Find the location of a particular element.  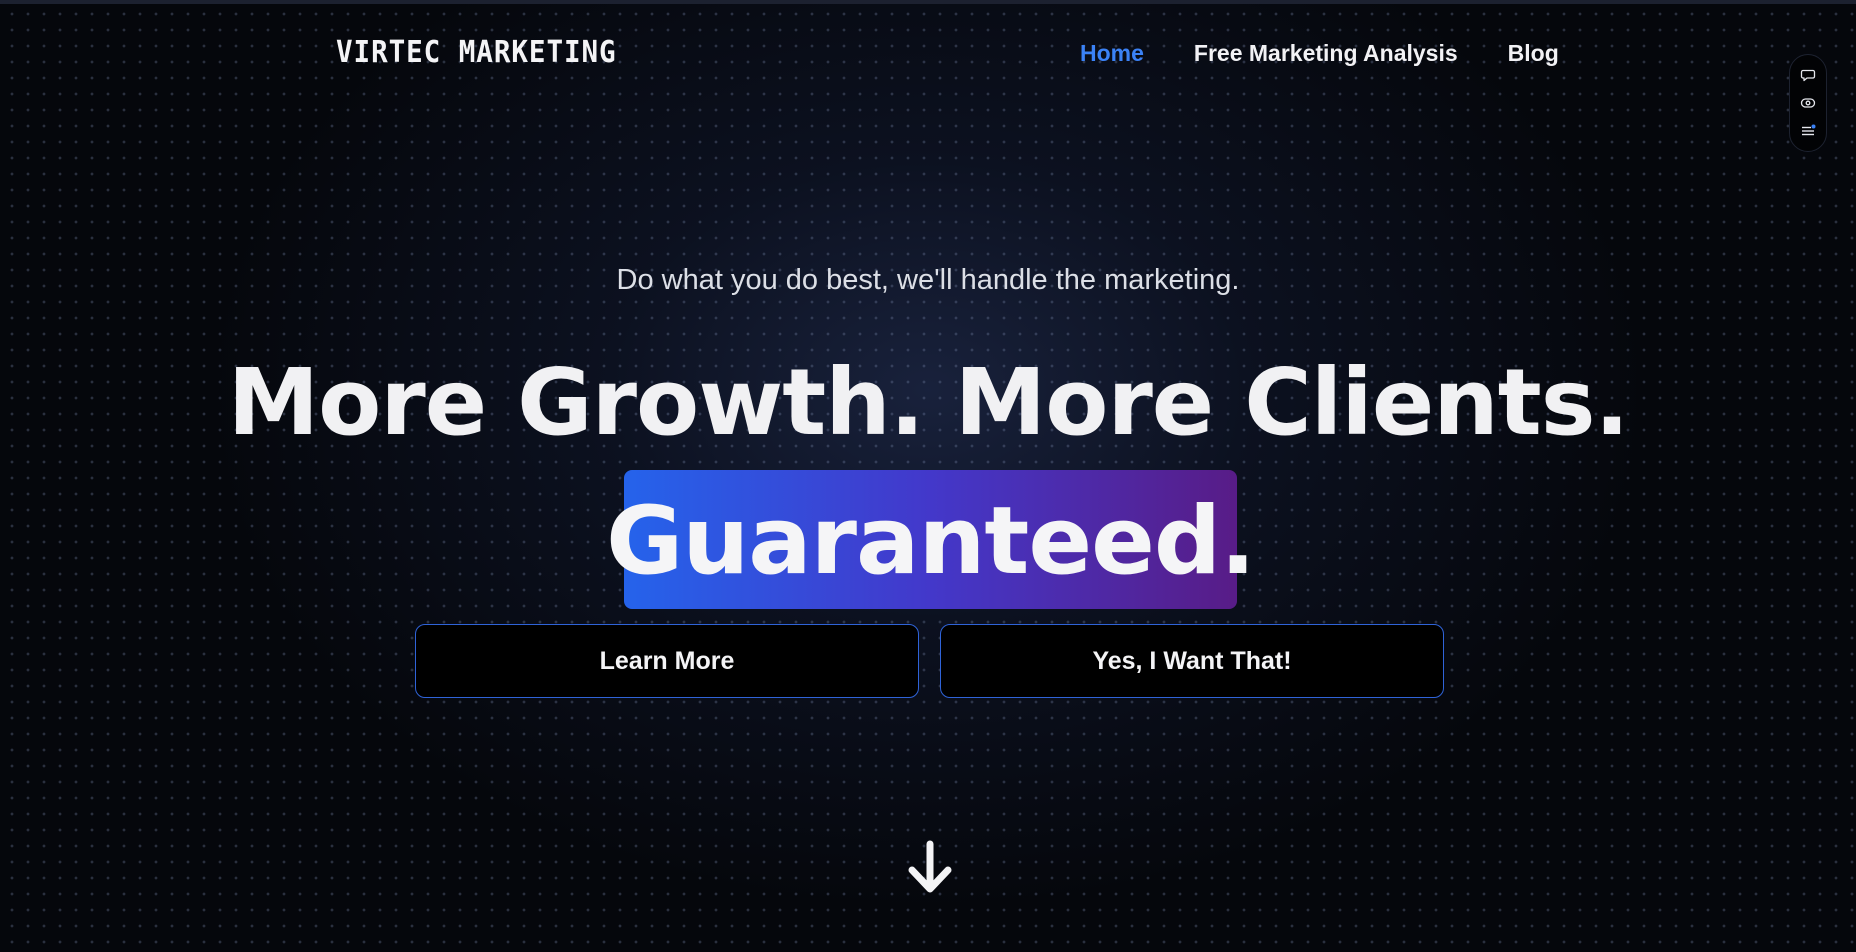

floating-toolbar is located at coordinates (1808, 103).